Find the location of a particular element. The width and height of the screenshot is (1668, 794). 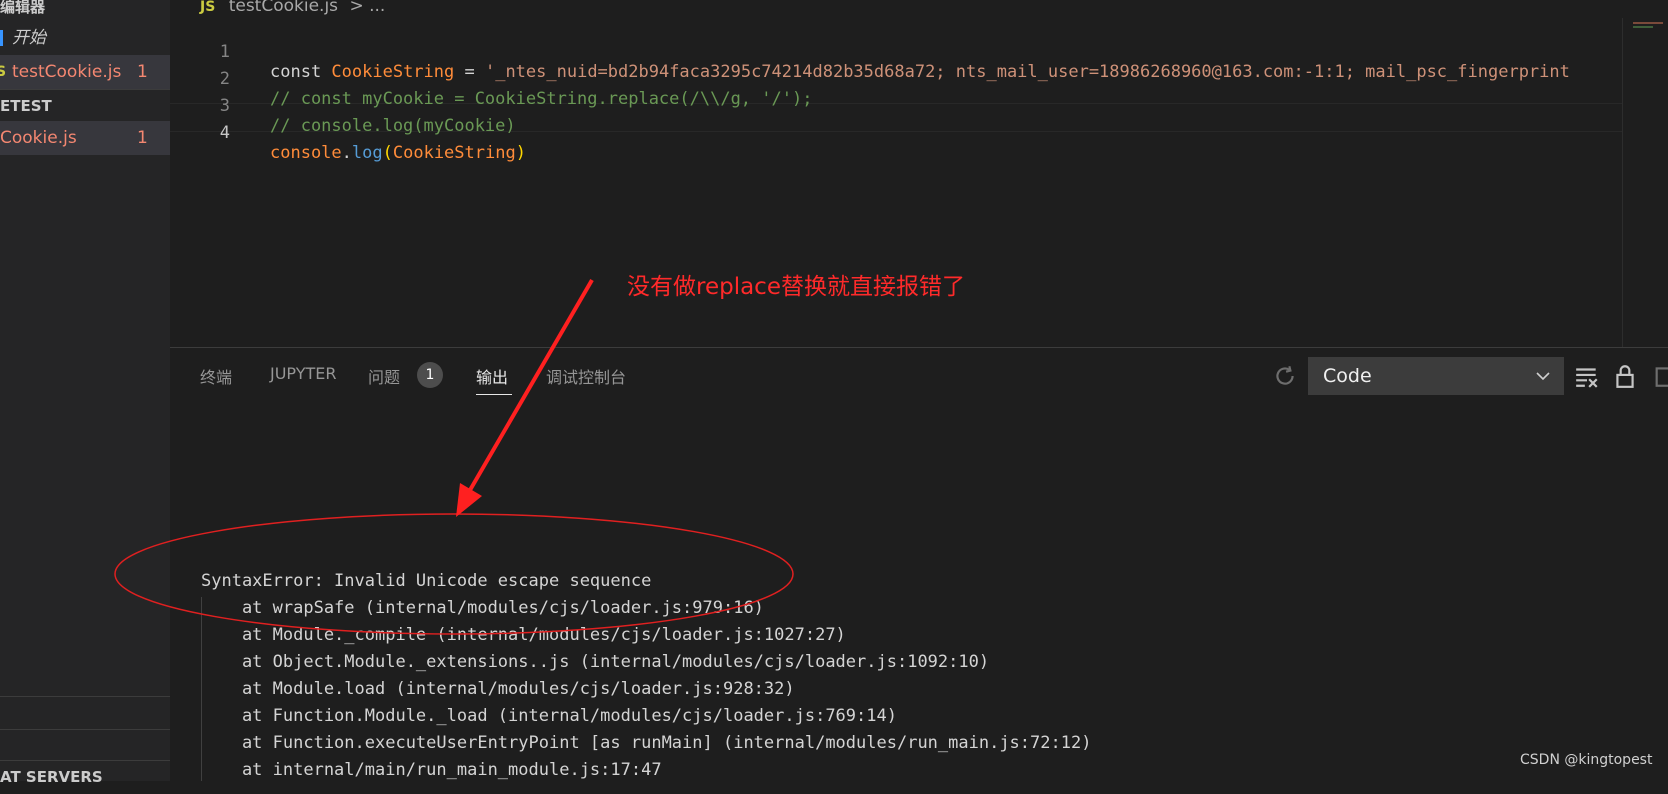

clear-output-icon is located at coordinates (1587, 376).